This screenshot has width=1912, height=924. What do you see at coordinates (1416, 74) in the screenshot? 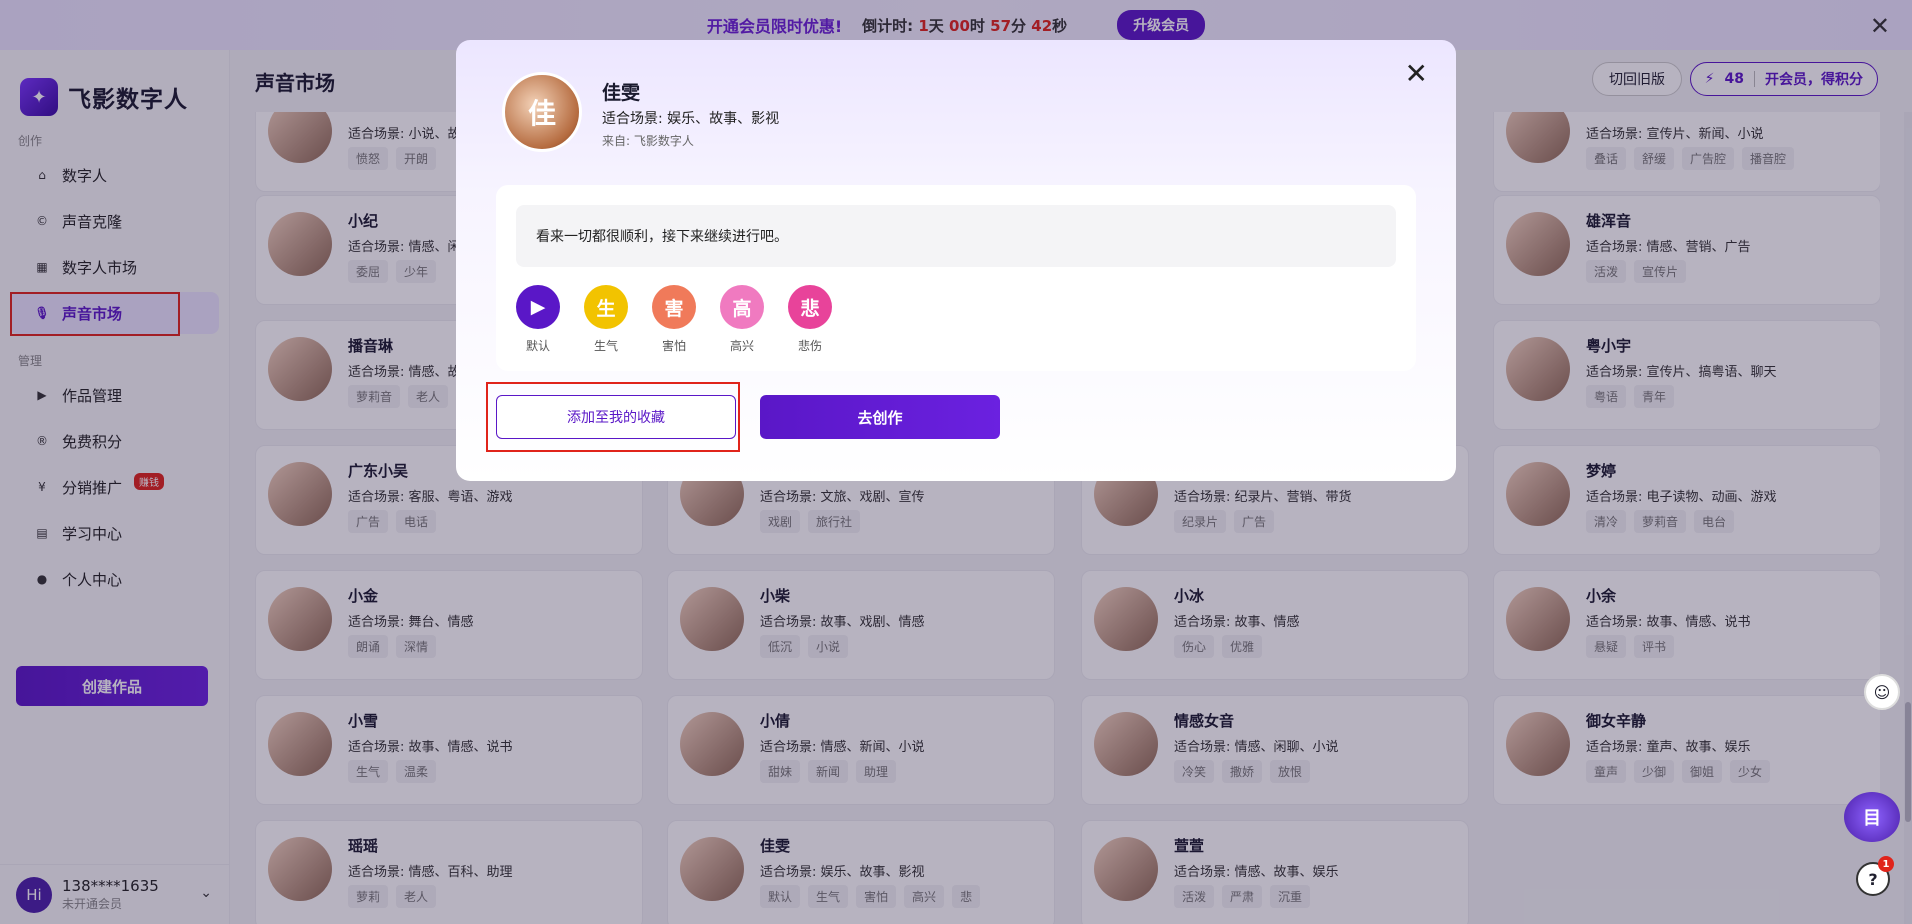
I see `close-icon: ✕` at bounding box center [1416, 74].